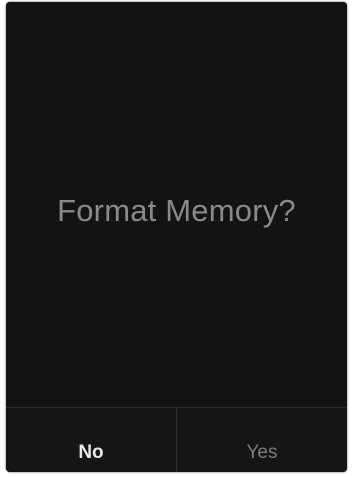 This screenshot has height=477, width=353. What do you see at coordinates (262, 440) in the screenshot?
I see `yes-button: Yes` at bounding box center [262, 440].